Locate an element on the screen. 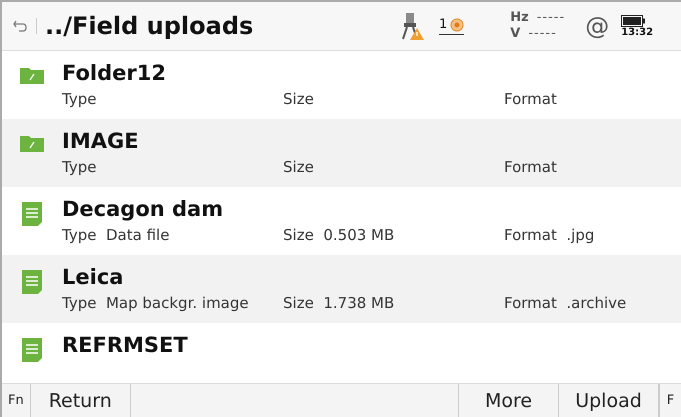 Image resolution: width=681 pixels, height=417 pixels. at-symbol: @ is located at coordinates (597, 26).